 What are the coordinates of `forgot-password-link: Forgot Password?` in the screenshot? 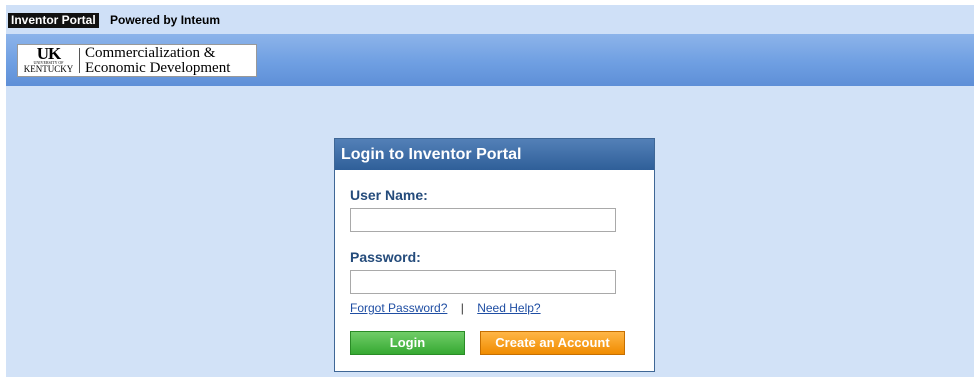 It's located at (398, 308).